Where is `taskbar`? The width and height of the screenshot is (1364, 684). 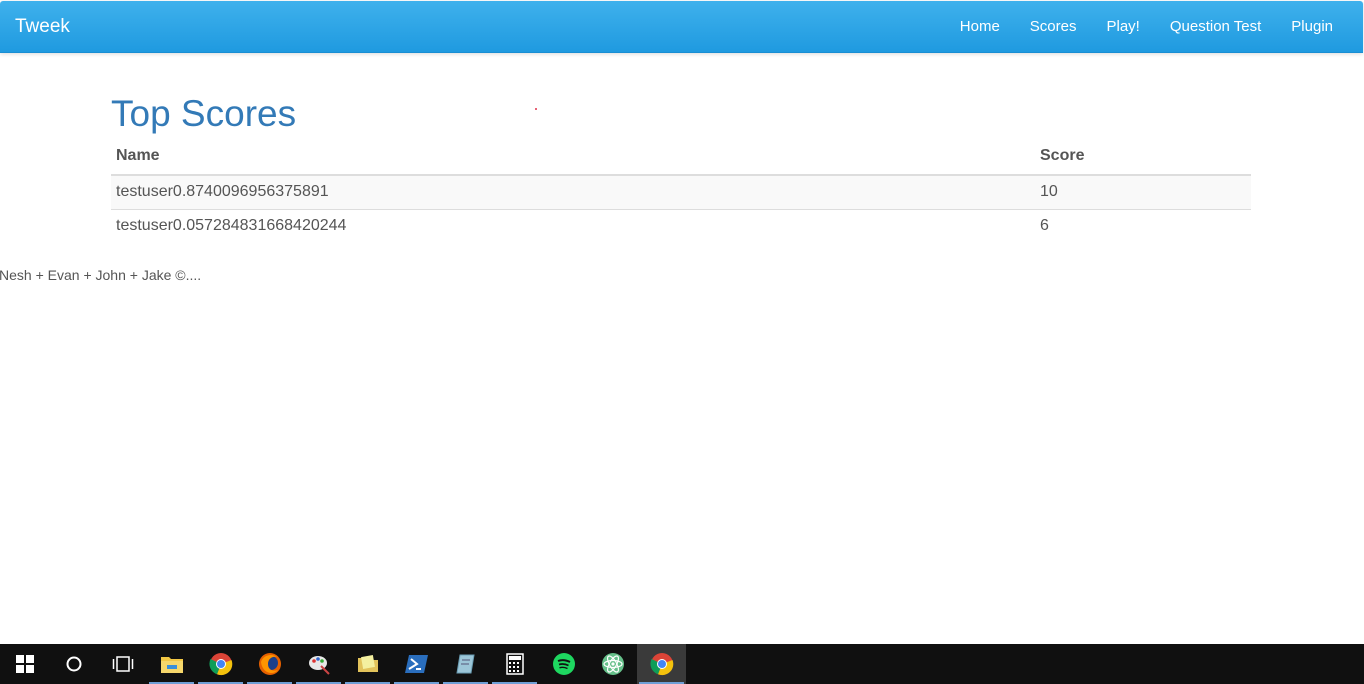
taskbar is located at coordinates (682, 664).